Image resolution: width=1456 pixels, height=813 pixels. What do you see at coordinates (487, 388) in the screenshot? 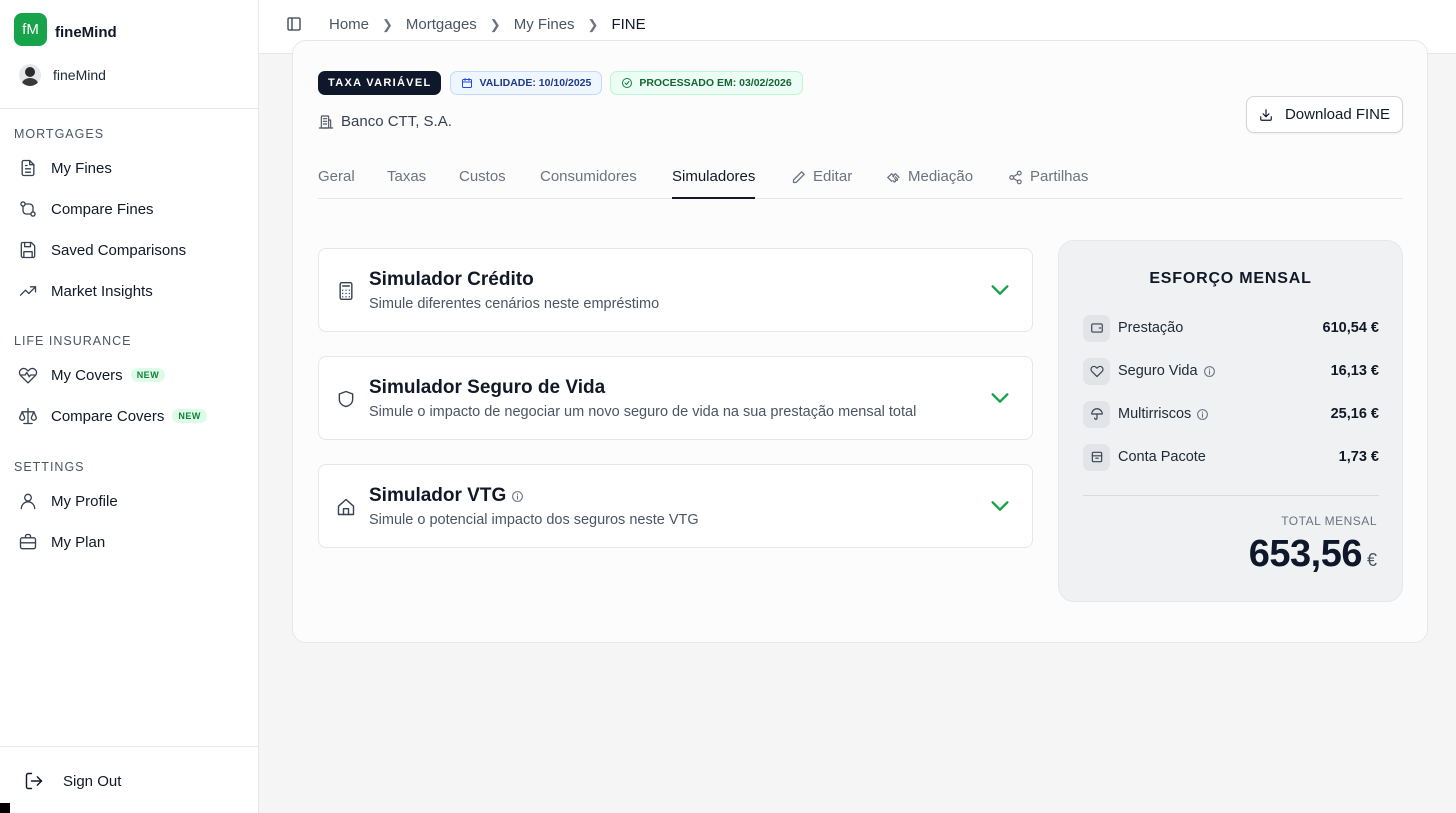
I see `simulator-title: Simulador Seguro de Vida` at bounding box center [487, 388].